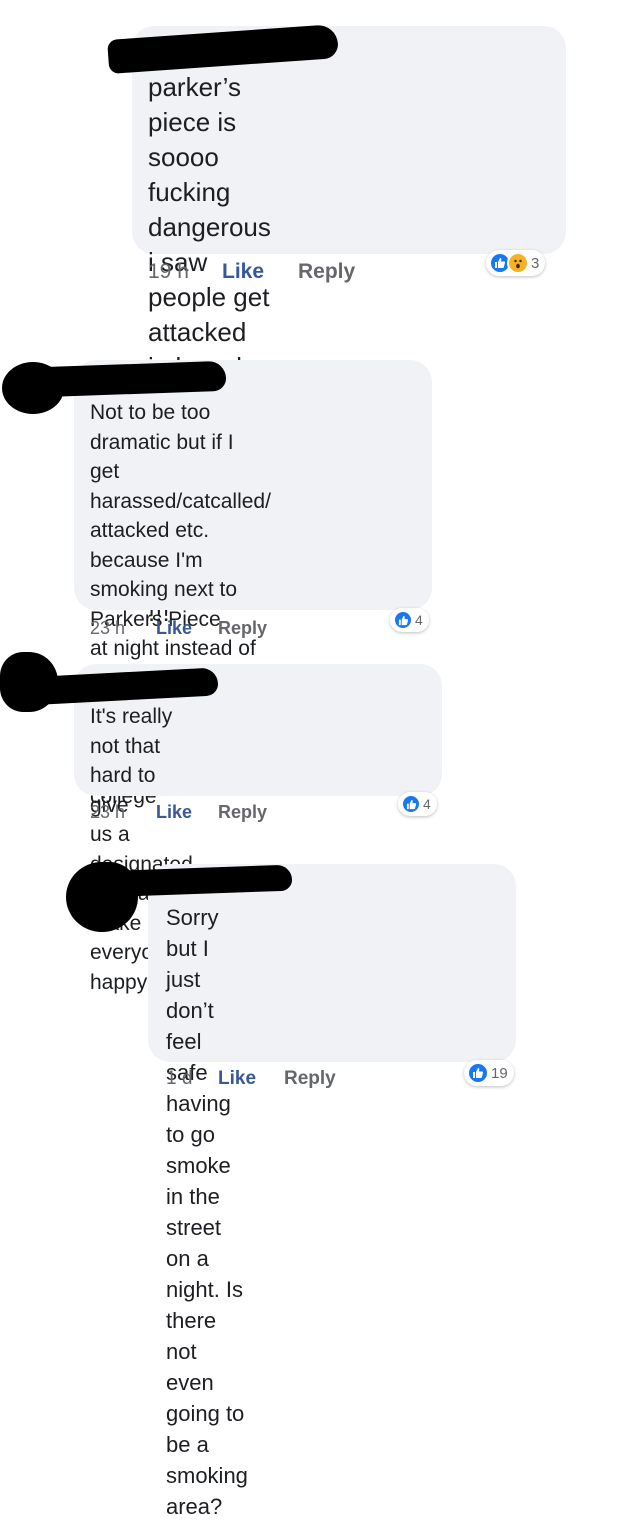 The height and width of the screenshot is (1522, 640). I want to click on comment-time: 19 h, so click(168, 272).